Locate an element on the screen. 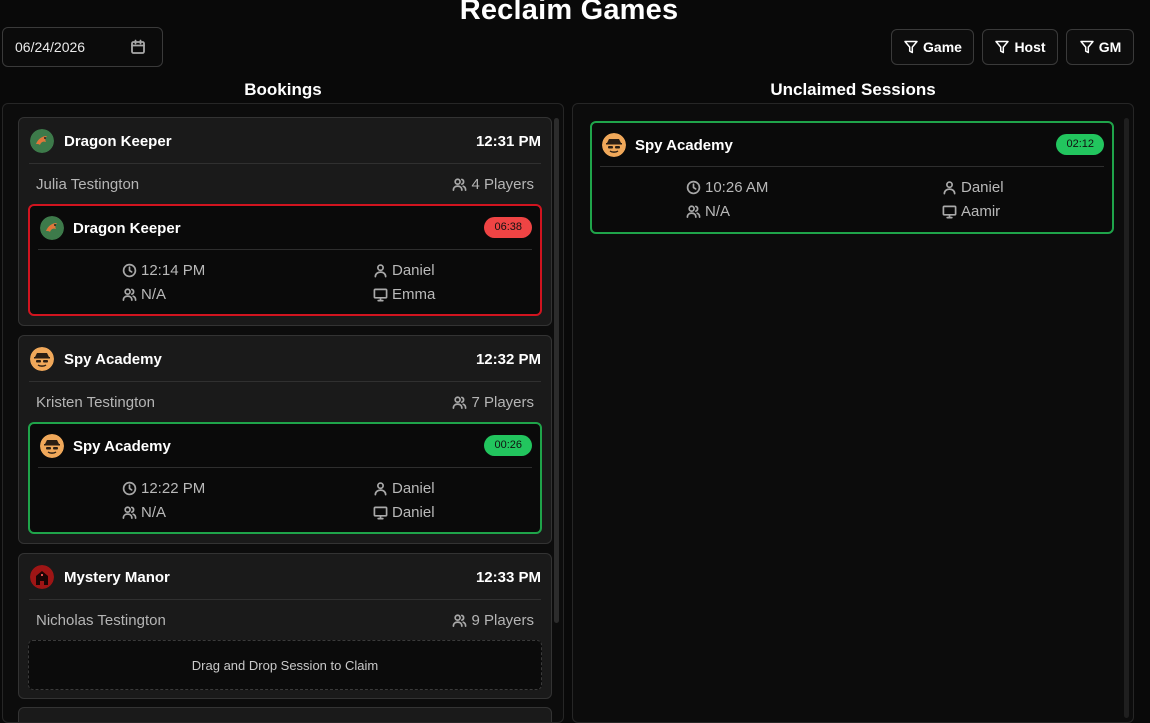  haunted-house-icon is located at coordinates (42, 577).